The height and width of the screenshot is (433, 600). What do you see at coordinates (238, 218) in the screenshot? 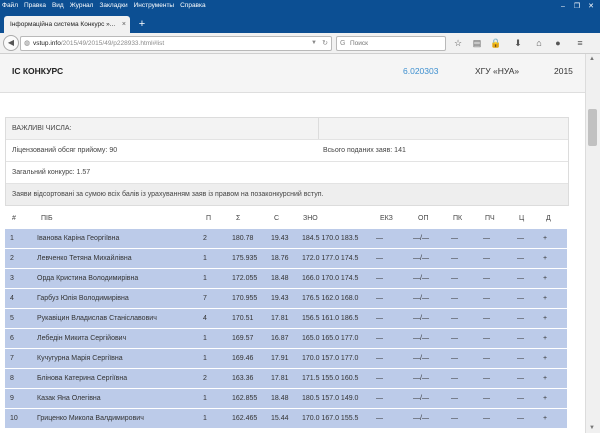
I see `col-sum: Σ` at bounding box center [238, 218].